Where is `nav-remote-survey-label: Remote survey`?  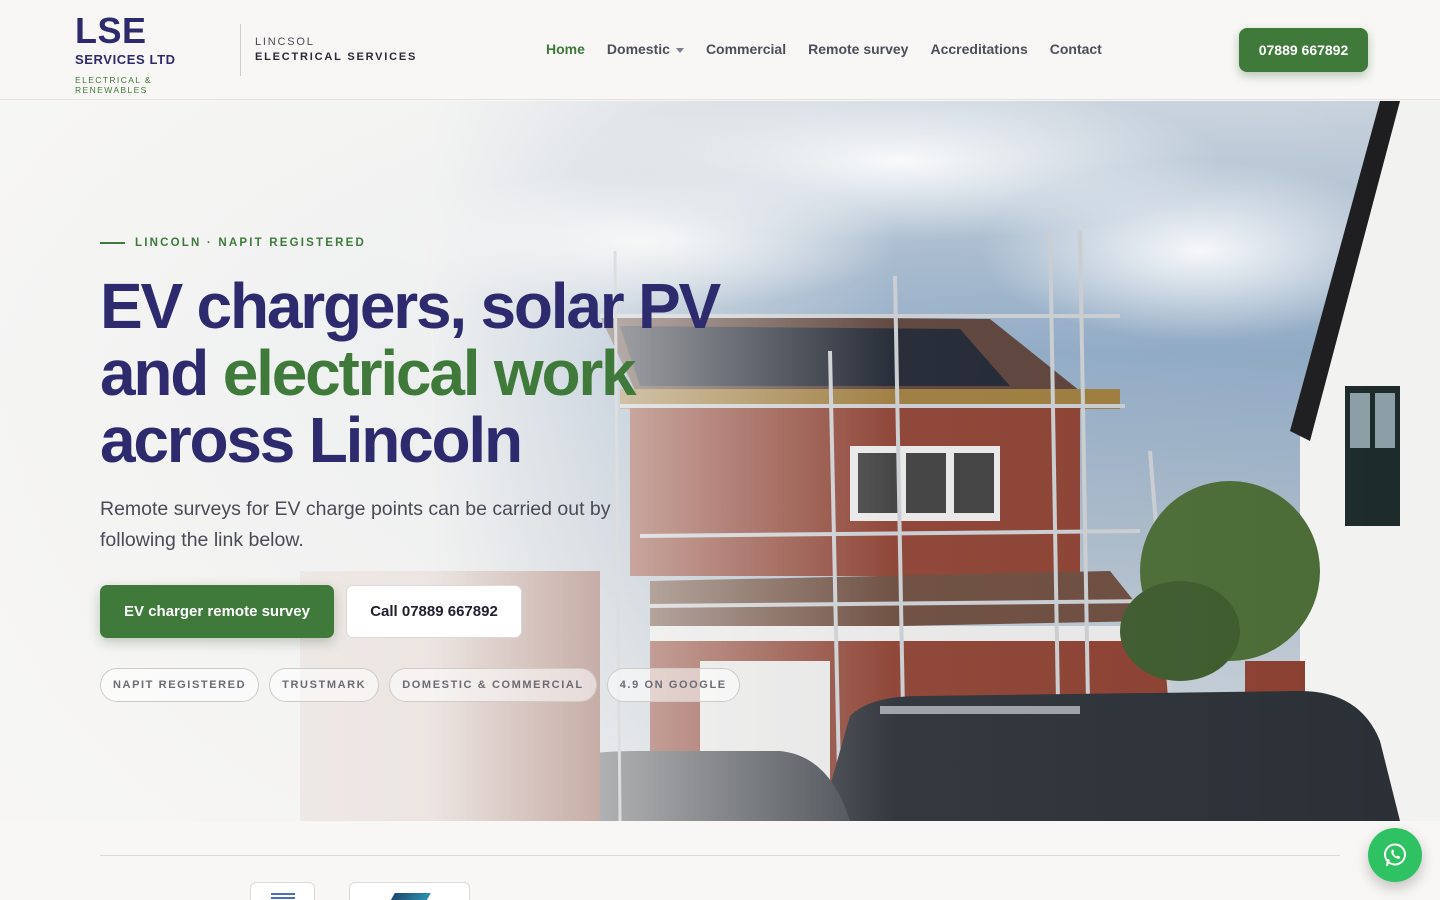 nav-remote-survey-label: Remote survey is located at coordinates (858, 49).